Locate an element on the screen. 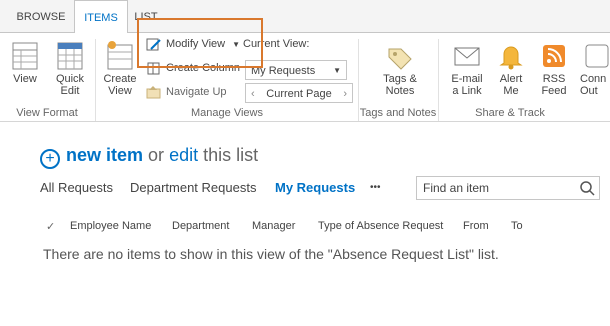 This screenshot has width=610, height=326. email-link-button: E-mail a Link is located at coordinates (467, 69).